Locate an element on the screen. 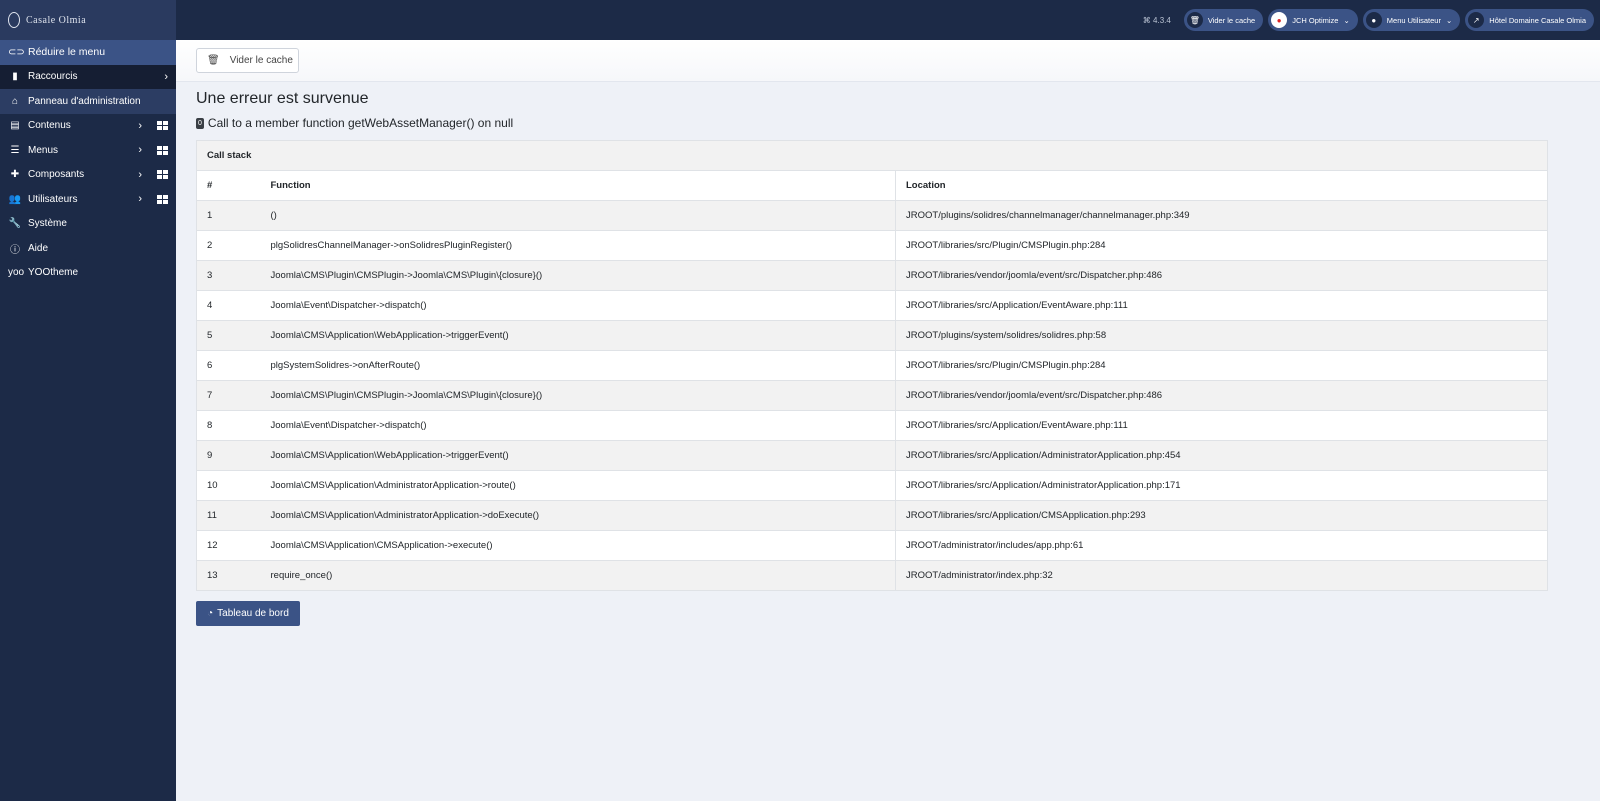  column-header: Location is located at coordinates (1221, 185).